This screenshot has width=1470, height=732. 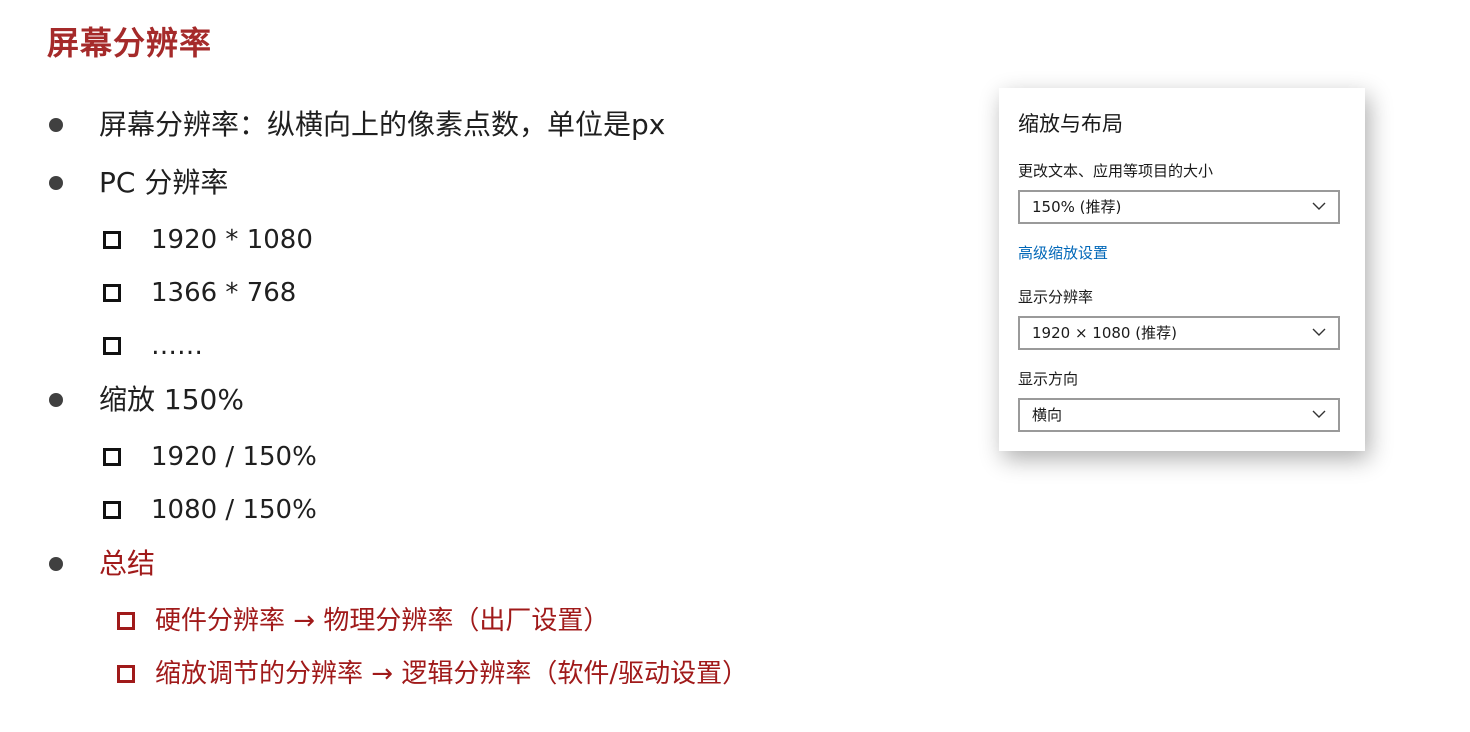 What do you see at coordinates (232, 240) in the screenshot?
I see `sub-bullet-text: 1920 * 1080` at bounding box center [232, 240].